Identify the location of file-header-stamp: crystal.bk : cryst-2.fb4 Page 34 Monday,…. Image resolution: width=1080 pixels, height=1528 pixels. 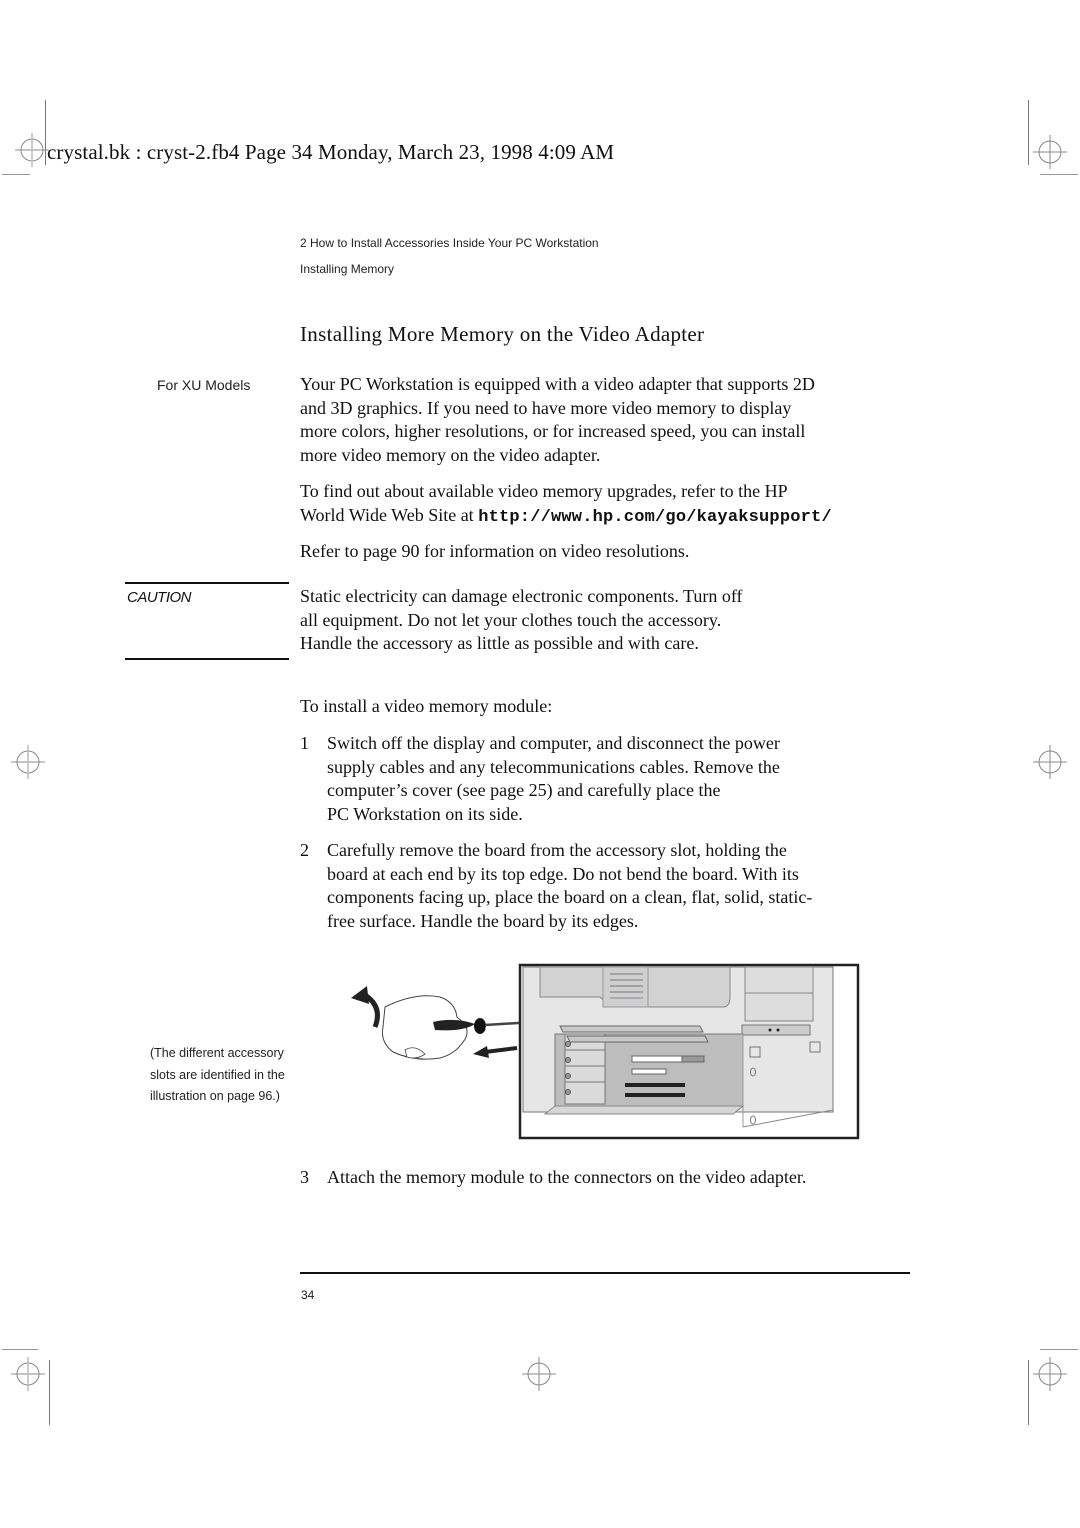
(331, 152).